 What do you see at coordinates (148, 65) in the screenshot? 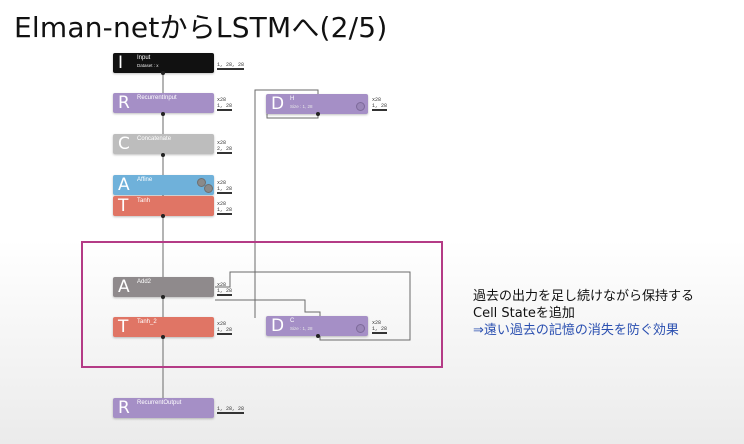
I see `node-sub: Dataset : x` at bounding box center [148, 65].